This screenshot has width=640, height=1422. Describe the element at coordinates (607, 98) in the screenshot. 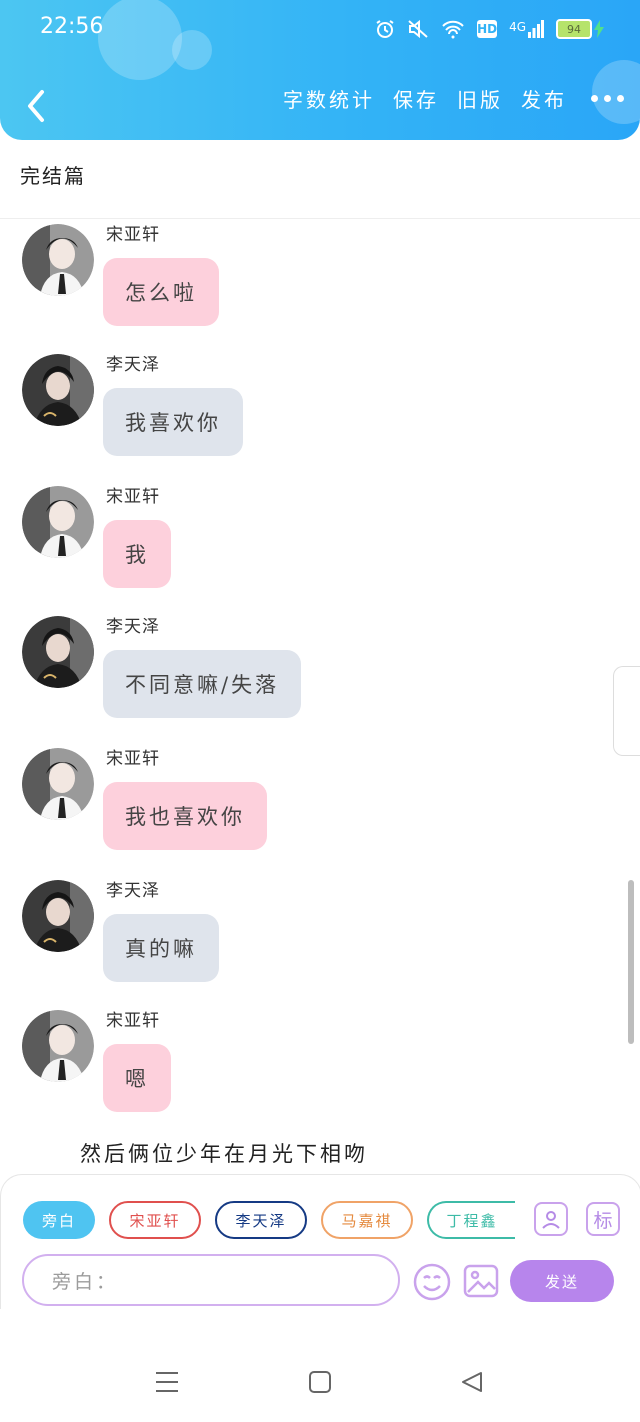

I see `more-icon` at that location.